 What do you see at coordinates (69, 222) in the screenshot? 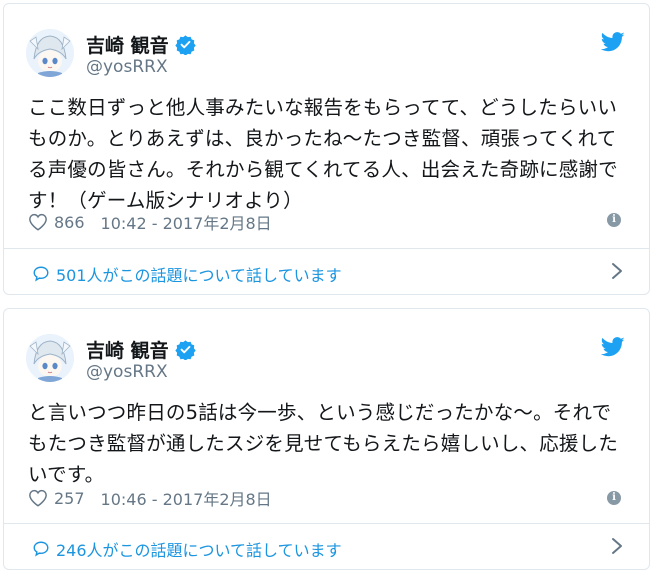
I see `like-count: 866` at bounding box center [69, 222].